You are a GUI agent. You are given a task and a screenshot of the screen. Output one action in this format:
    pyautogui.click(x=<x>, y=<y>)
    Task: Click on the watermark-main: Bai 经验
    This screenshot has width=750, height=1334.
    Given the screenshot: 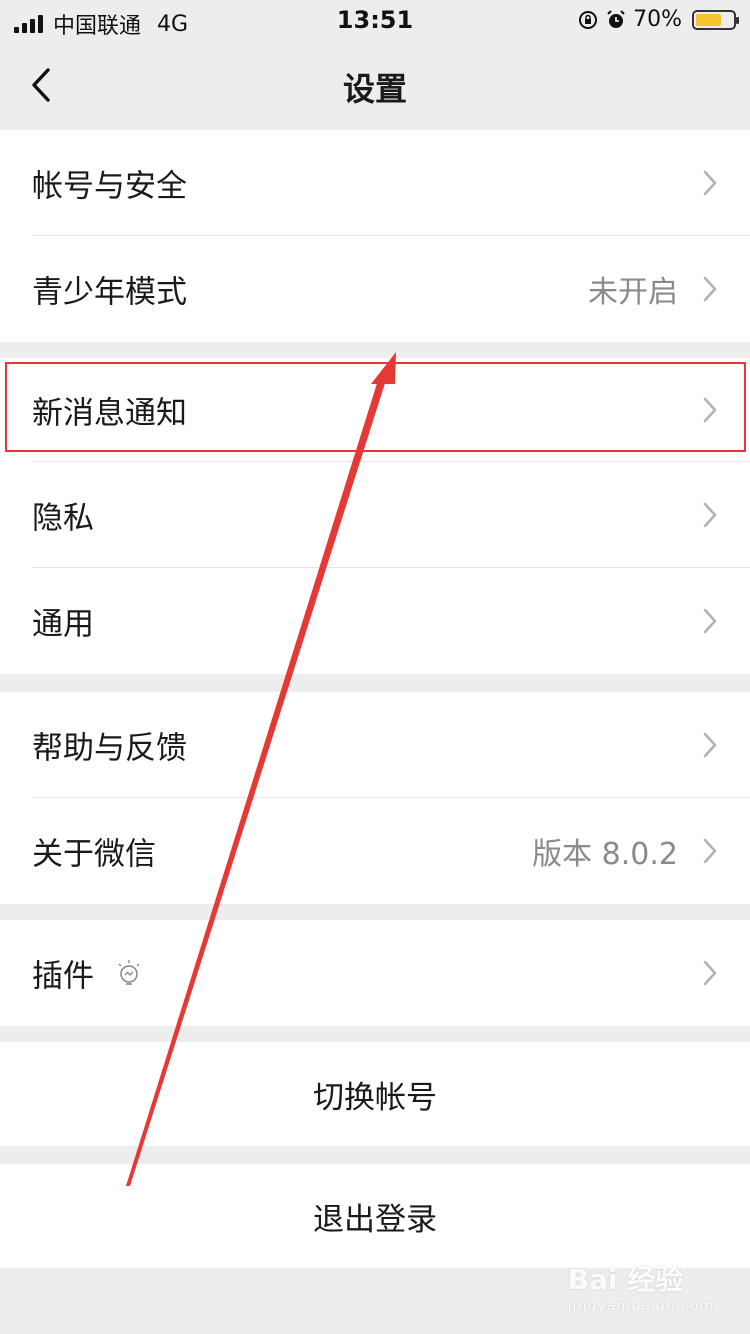 What is the action you would take?
    pyautogui.click(x=625, y=1279)
    